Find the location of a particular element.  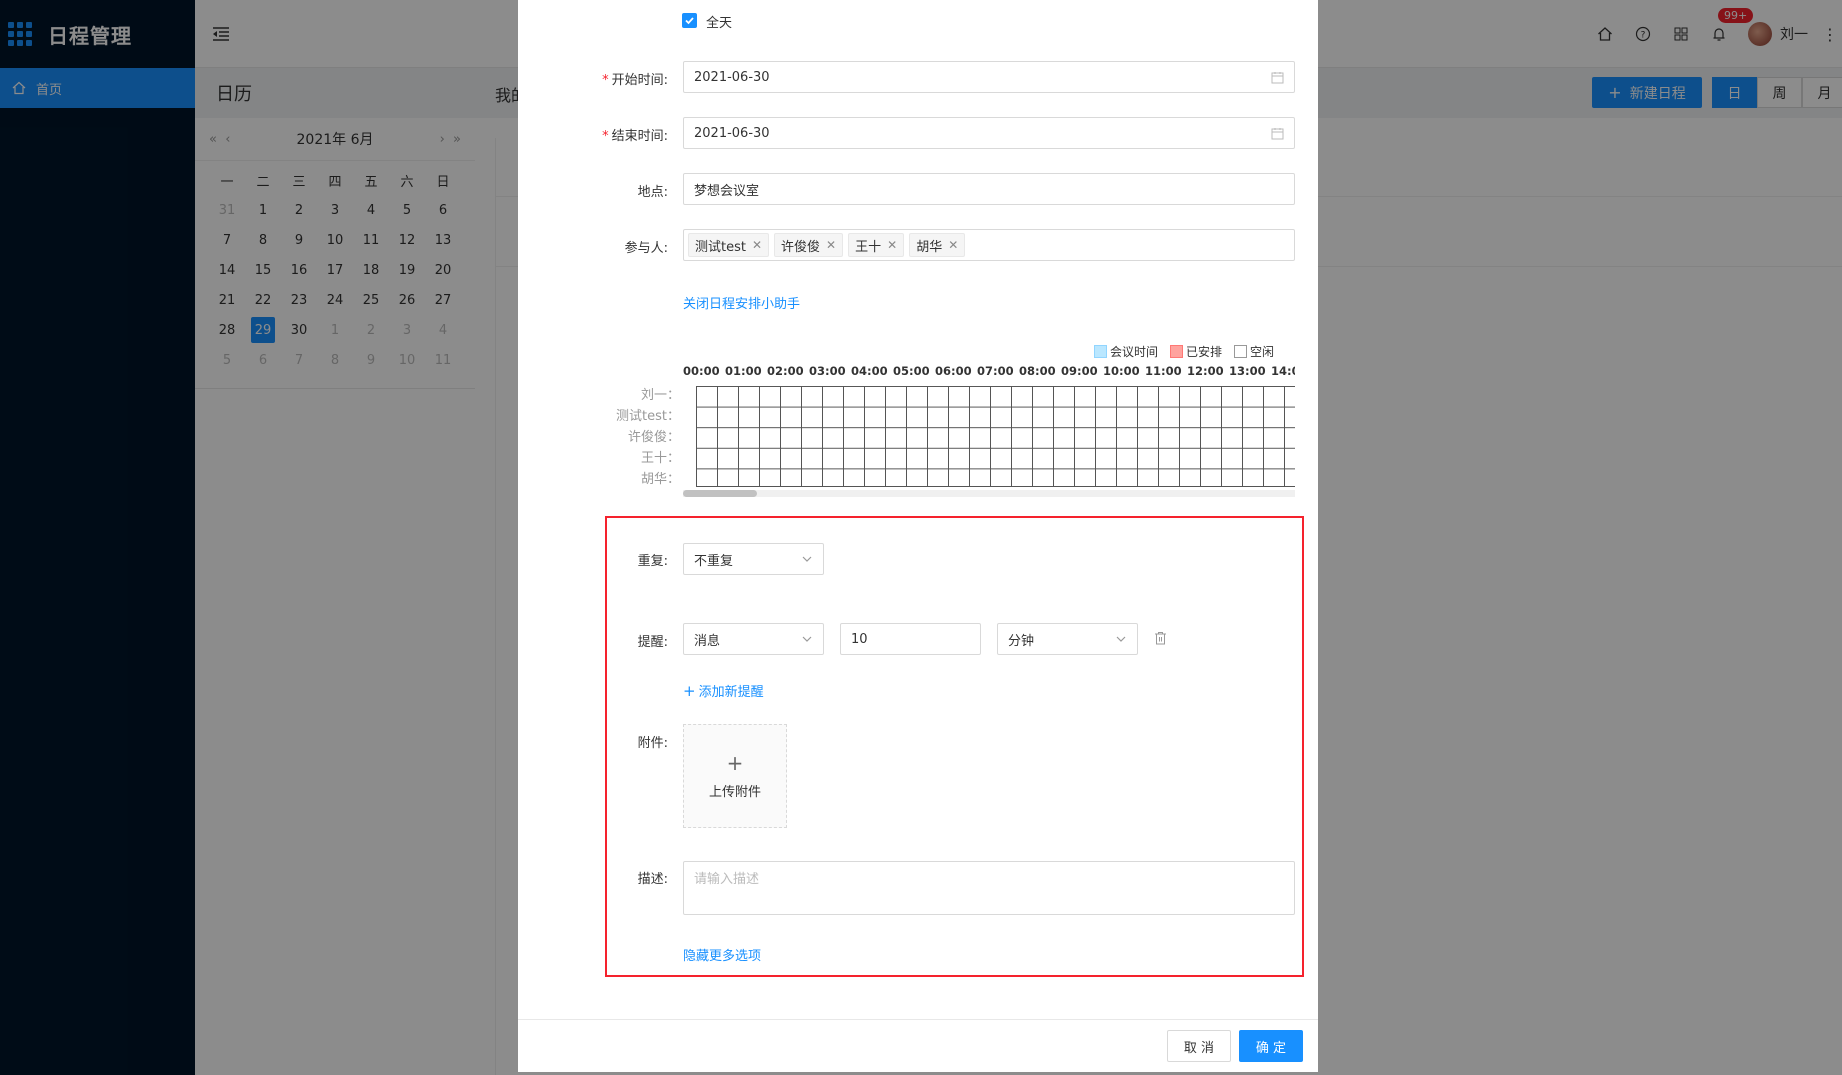

location-label: 地点: is located at coordinates (652, 192).